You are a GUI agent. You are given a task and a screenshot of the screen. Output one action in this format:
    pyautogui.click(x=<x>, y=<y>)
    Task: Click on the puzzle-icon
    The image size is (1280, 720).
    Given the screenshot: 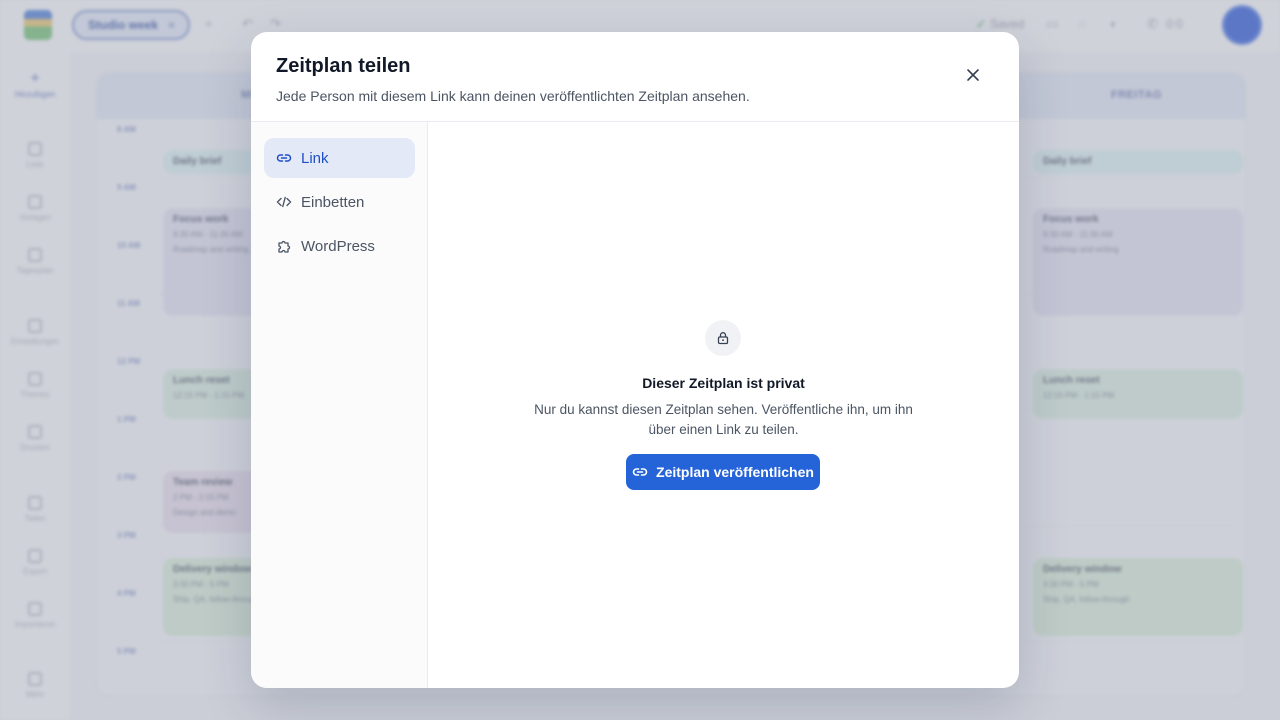 What is the action you would take?
    pyautogui.click(x=284, y=246)
    